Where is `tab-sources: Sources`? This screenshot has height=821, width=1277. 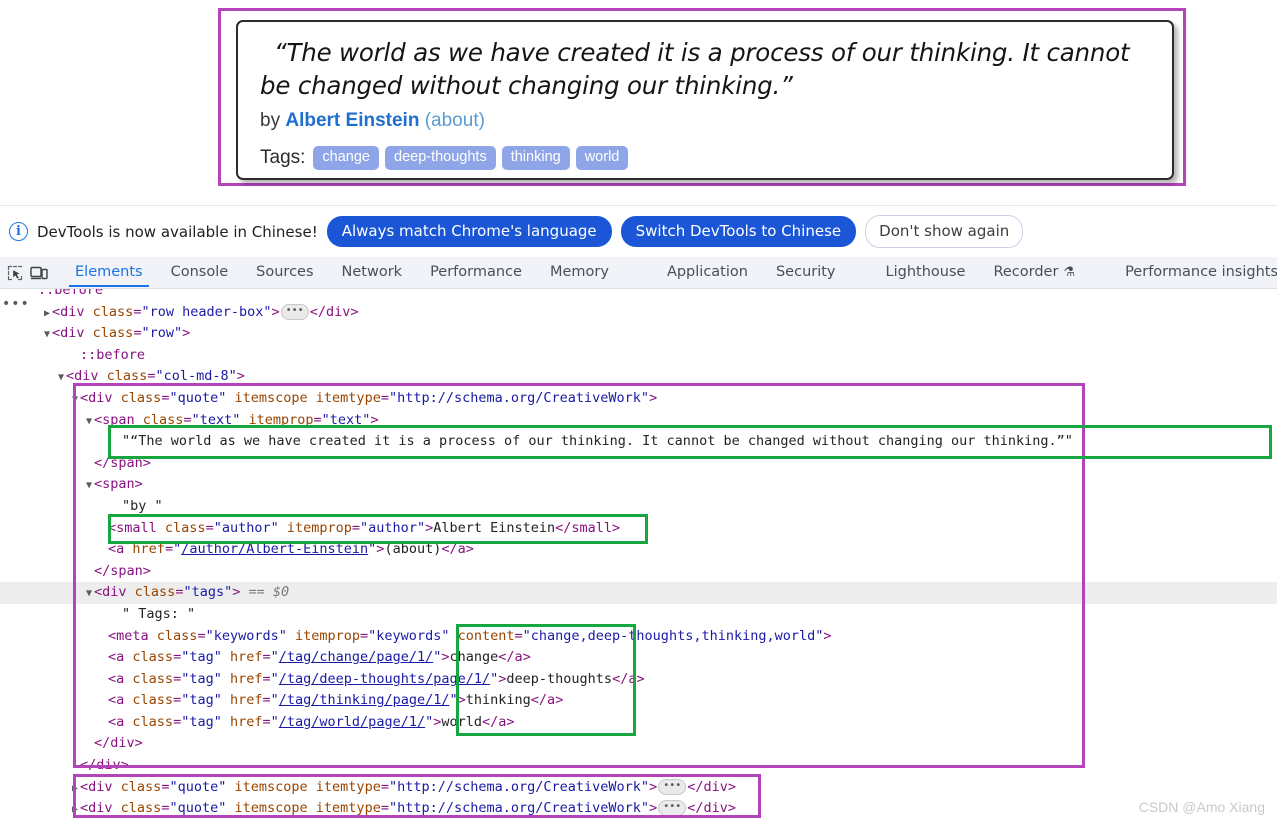 tab-sources: Sources is located at coordinates (284, 272).